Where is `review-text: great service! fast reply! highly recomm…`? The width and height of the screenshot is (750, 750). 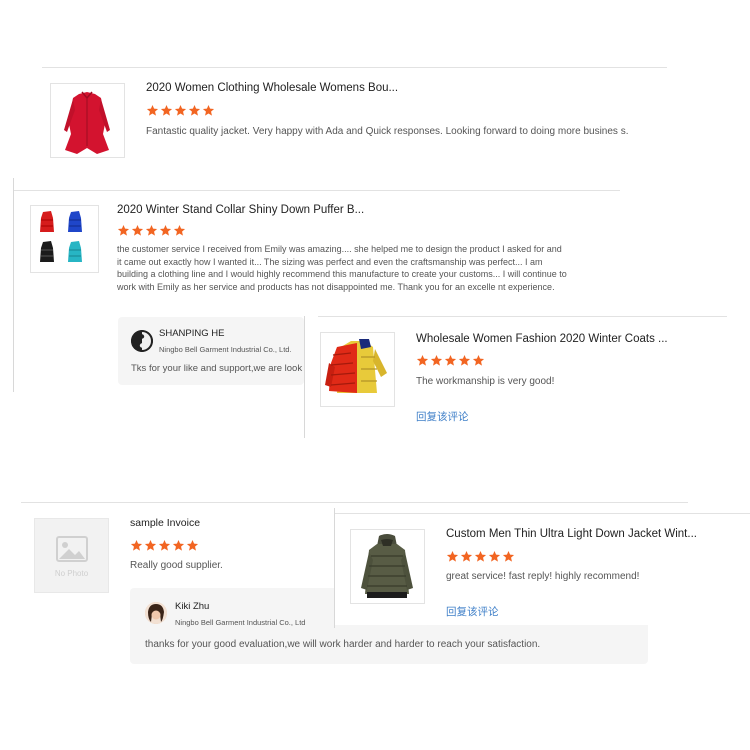 review-text: great service! fast reply! highly recomm… is located at coordinates (543, 576).